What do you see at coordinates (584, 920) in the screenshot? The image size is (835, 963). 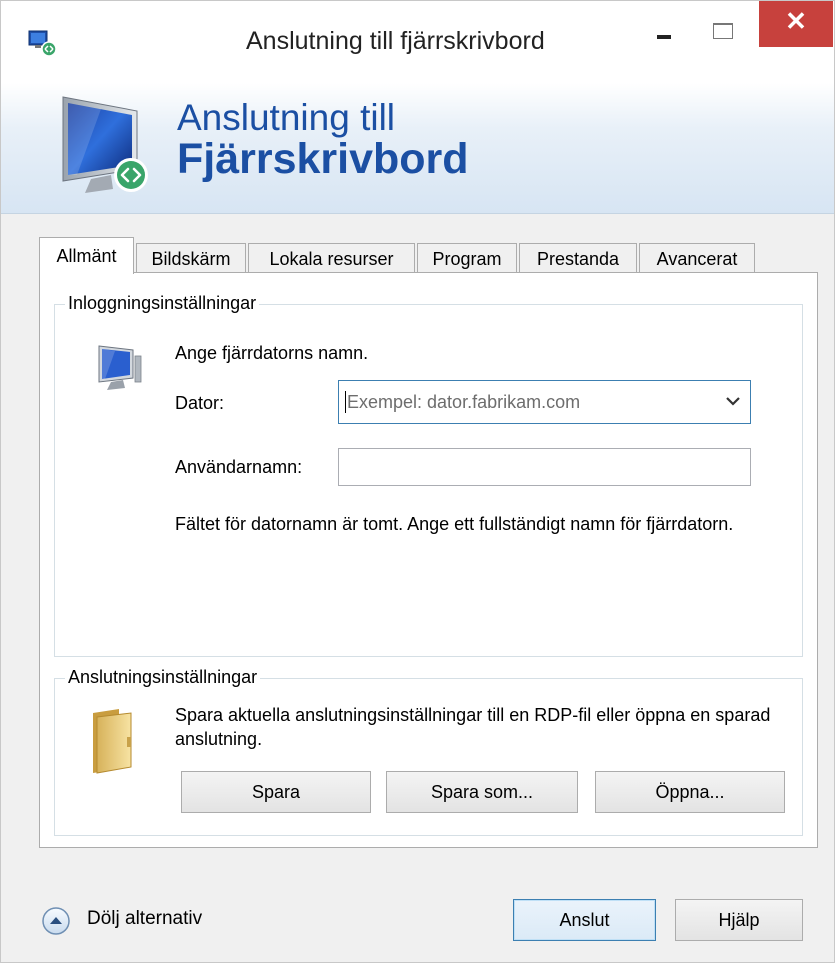 I see `connect-button: Anslut` at bounding box center [584, 920].